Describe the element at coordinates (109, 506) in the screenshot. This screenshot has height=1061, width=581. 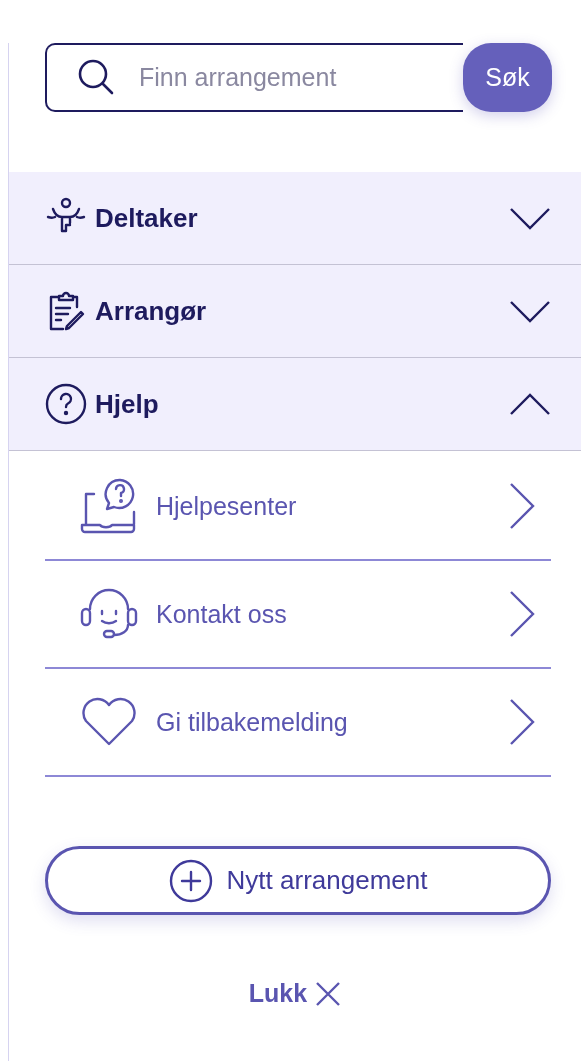
I see `laptop-help-icon` at that location.